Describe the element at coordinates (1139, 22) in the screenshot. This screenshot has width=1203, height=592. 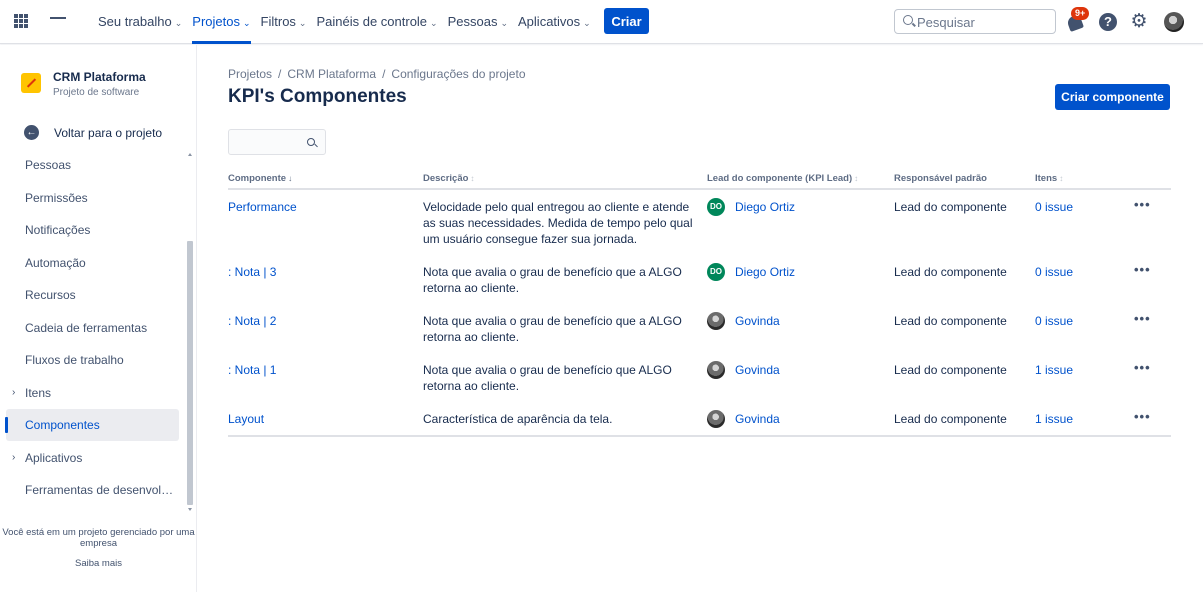
I see `gear-icon: ⚙` at that location.